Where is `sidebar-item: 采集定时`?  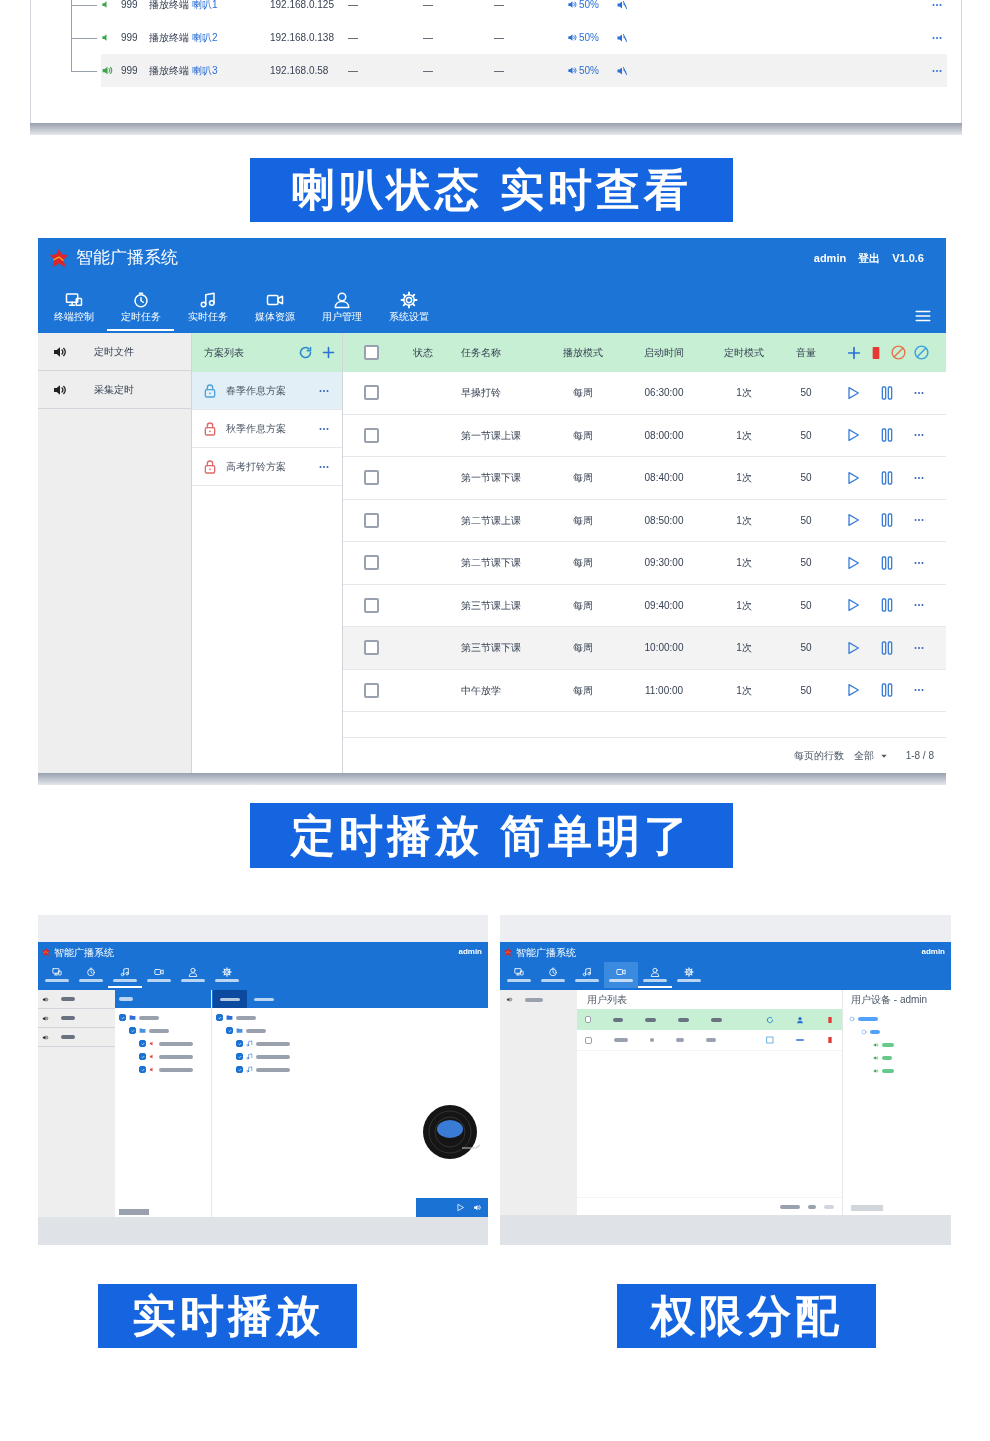 sidebar-item: 采集定时 is located at coordinates (114, 390).